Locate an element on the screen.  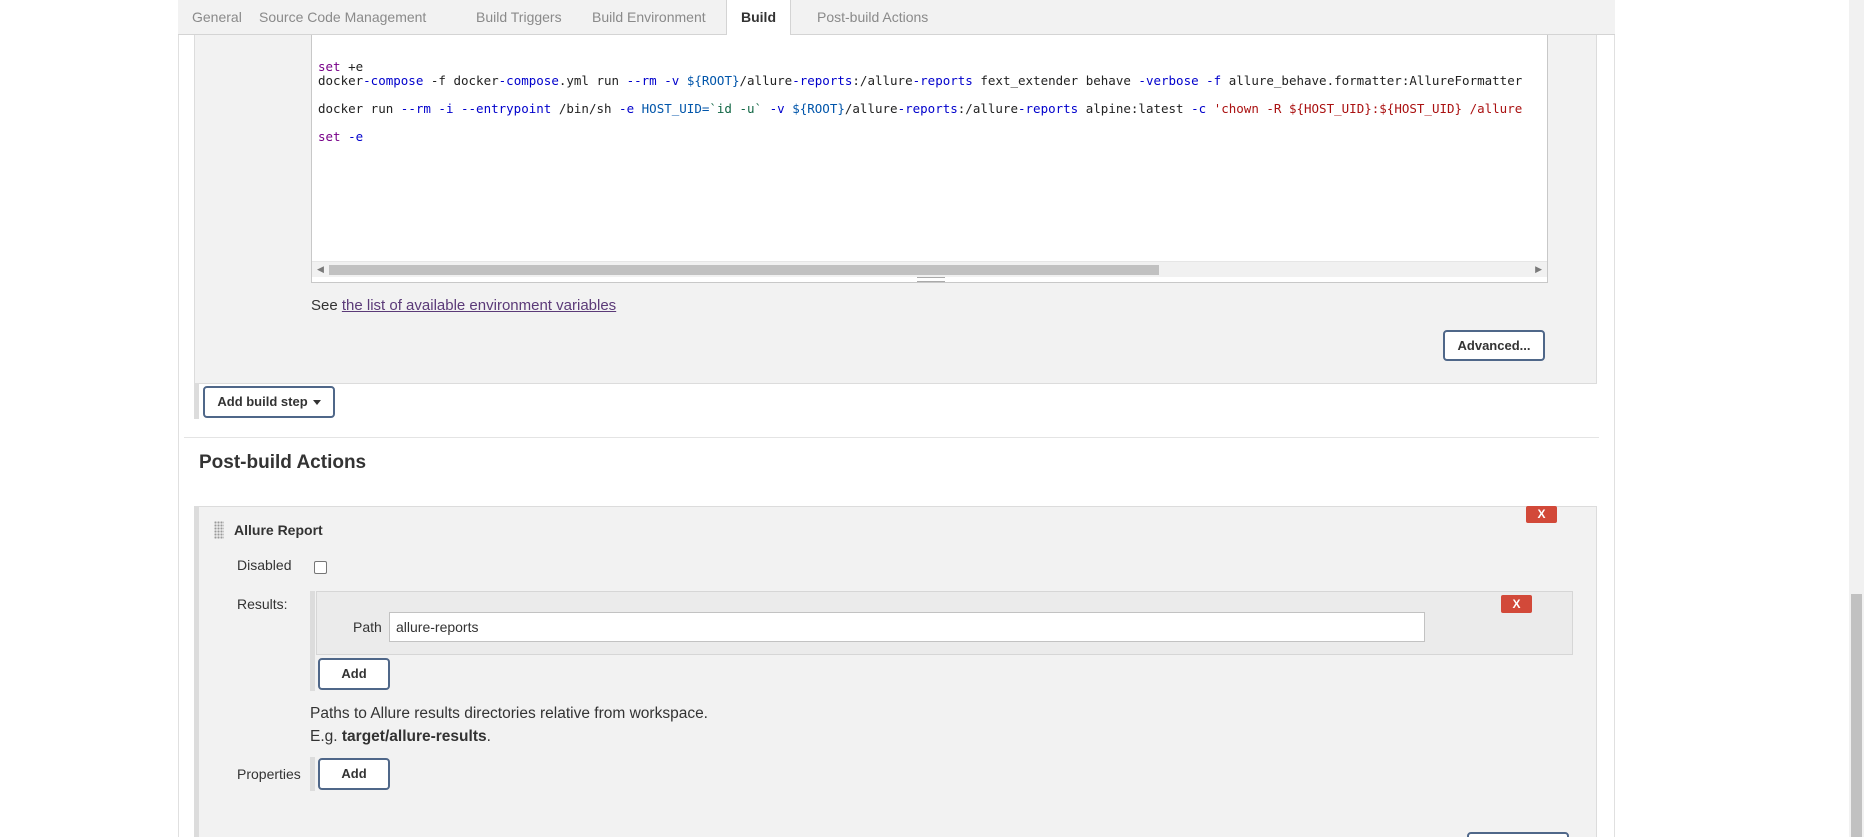
code-token: docker run is located at coordinates (359, 108).